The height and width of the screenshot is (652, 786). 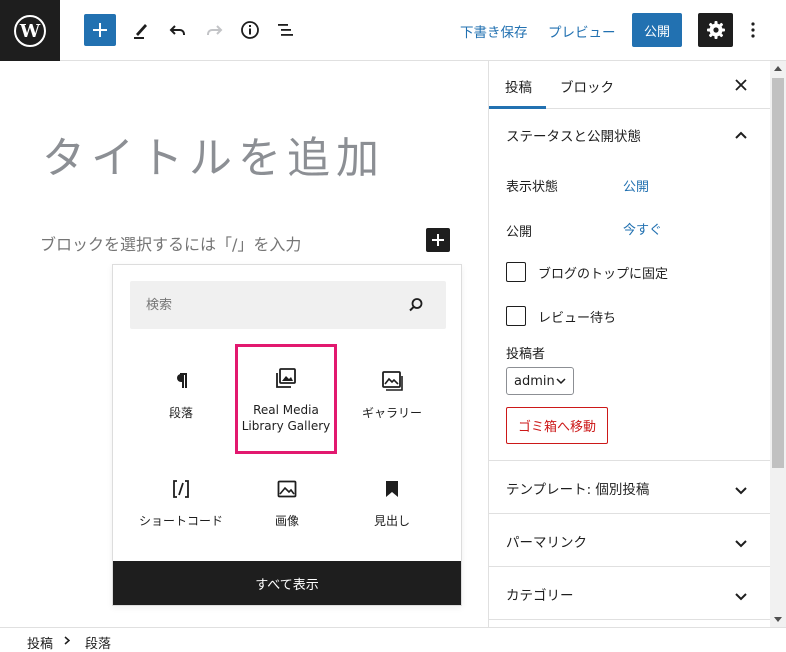 I want to click on author-value: admin, so click(x=534, y=381).